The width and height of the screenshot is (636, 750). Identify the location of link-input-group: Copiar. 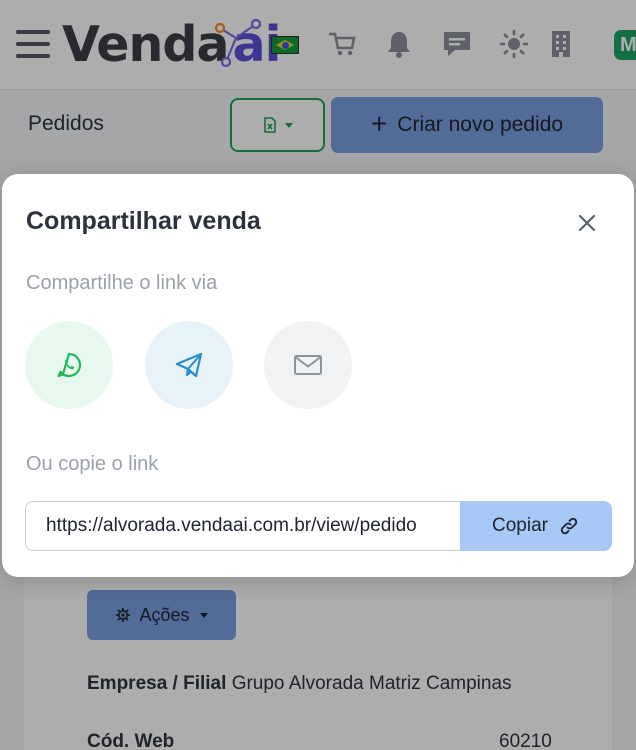
(318, 526).